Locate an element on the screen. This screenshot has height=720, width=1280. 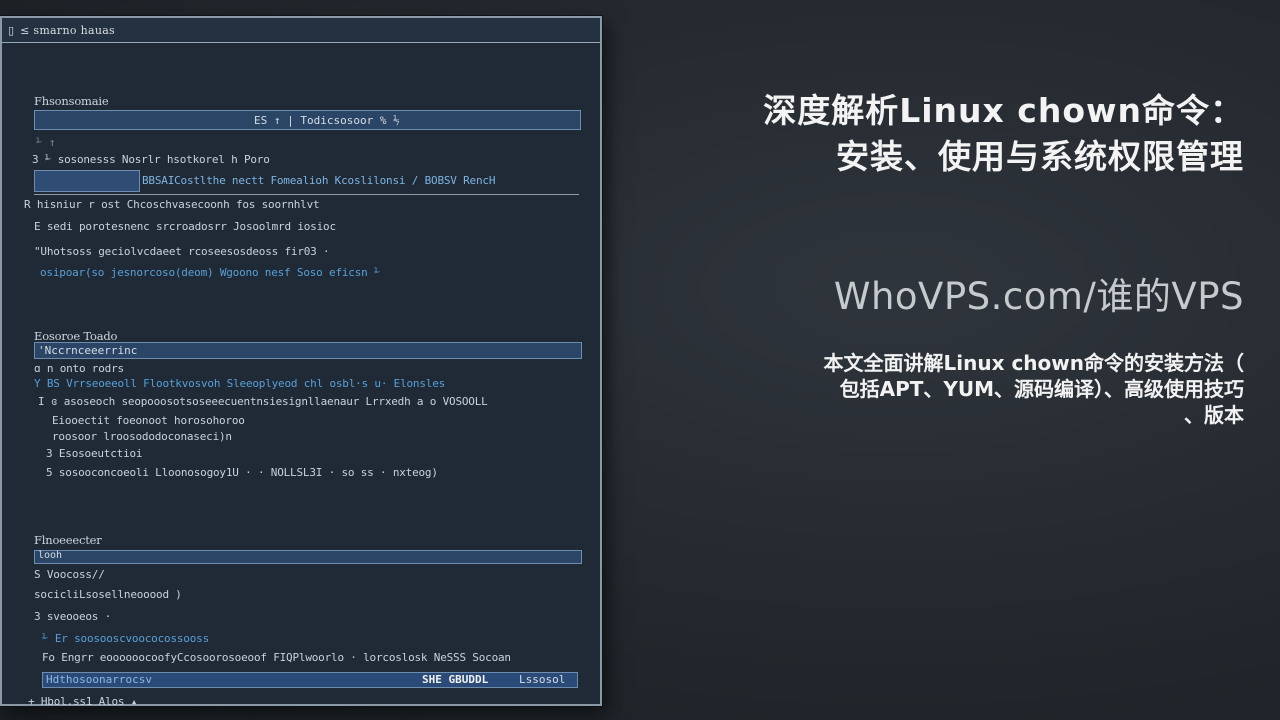
terminal-line: ɑ n onto rodrs is located at coordinates (79, 368).